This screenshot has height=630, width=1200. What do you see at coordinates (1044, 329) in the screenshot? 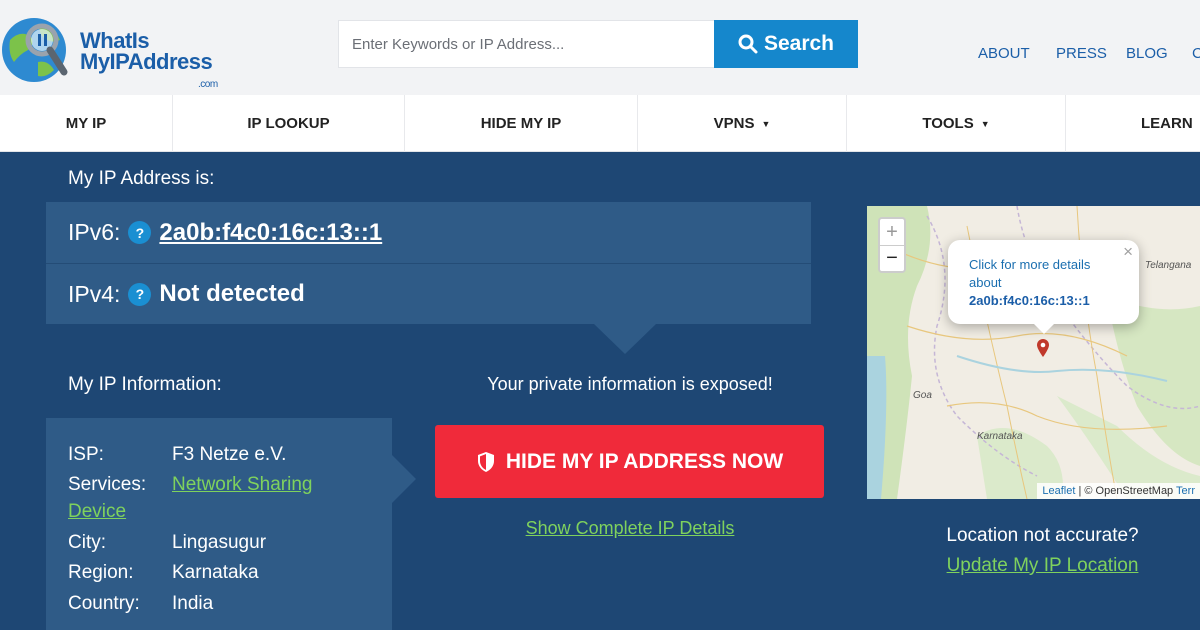
I see `popup-tip` at bounding box center [1044, 329].